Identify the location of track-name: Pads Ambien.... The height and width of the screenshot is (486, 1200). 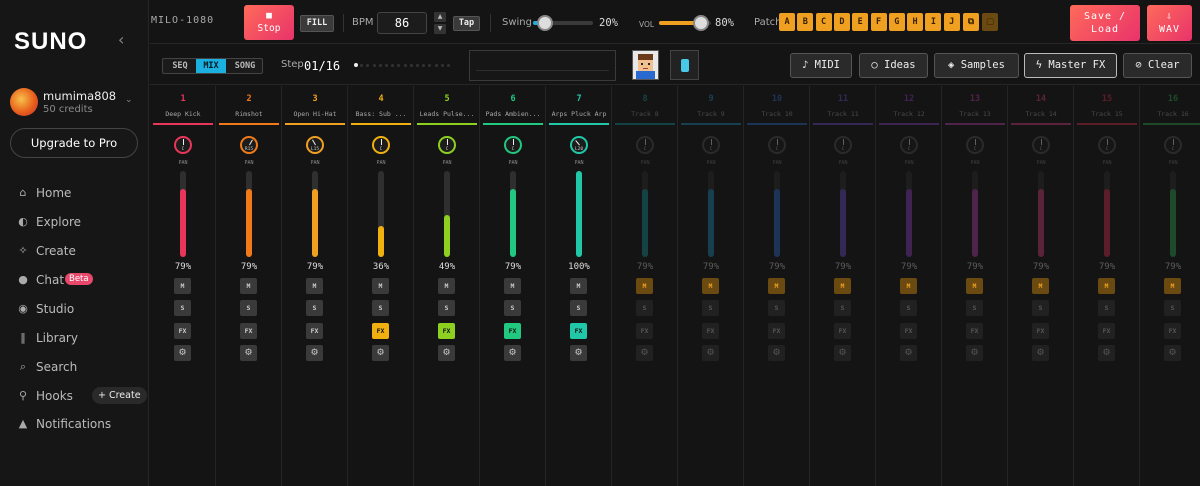
(513, 114).